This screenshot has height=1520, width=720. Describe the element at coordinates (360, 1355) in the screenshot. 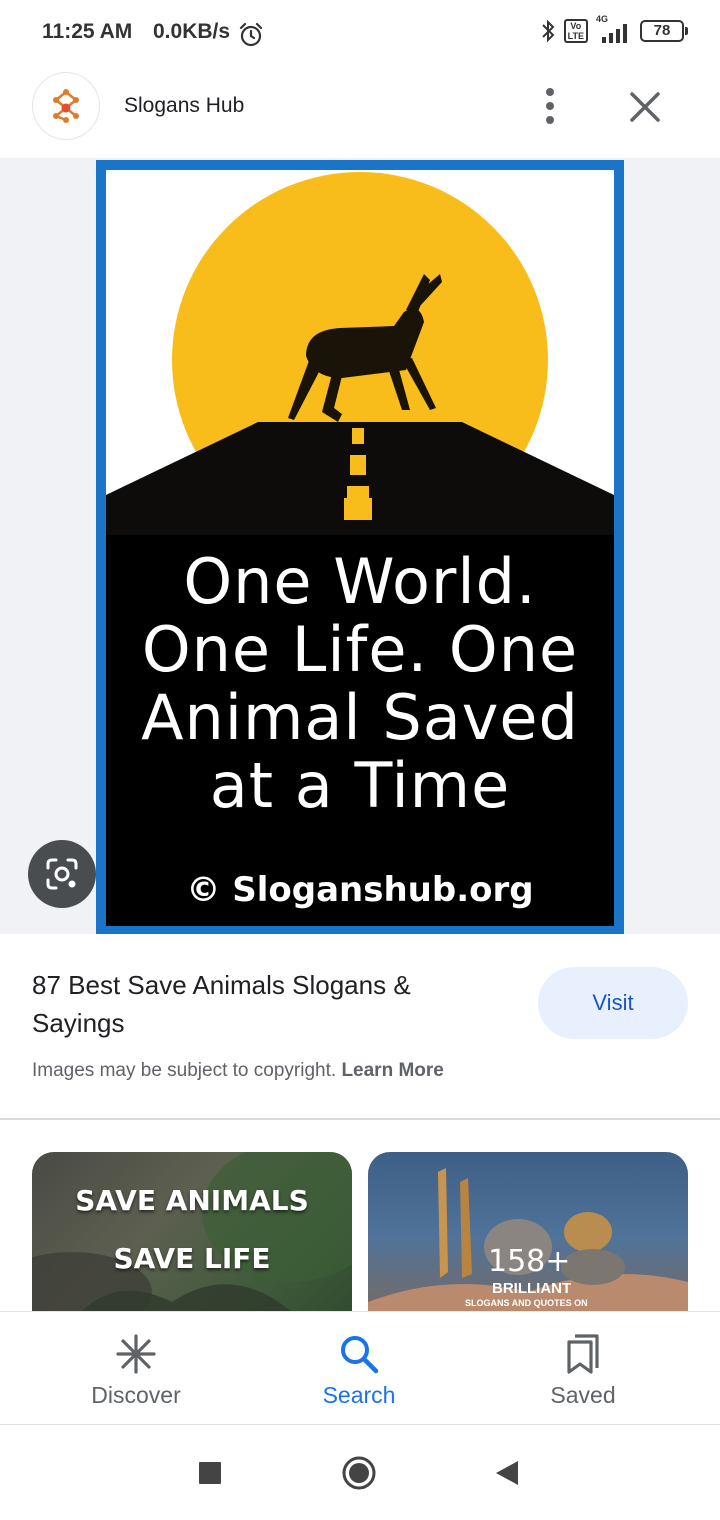

I see `search-icon` at that location.